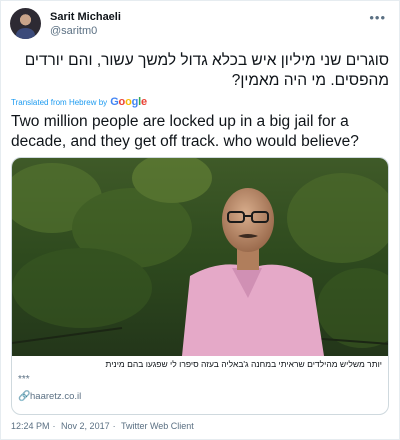 The width and height of the screenshot is (400, 440). What do you see at coordinates (24, 396) in the screenshot?
I see `link-icon: 🔗` at bounding box center [24, 396].